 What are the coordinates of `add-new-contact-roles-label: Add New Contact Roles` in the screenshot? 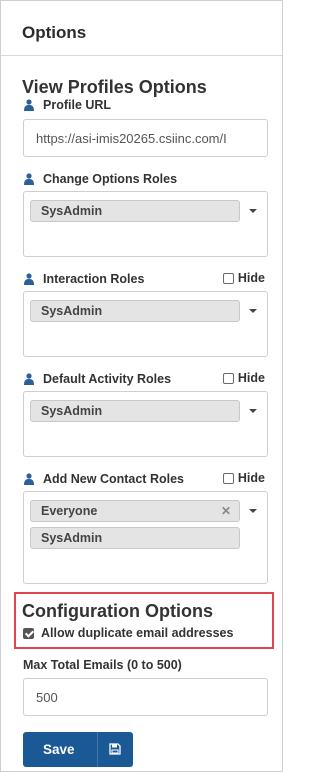 It's located at (104, 479).